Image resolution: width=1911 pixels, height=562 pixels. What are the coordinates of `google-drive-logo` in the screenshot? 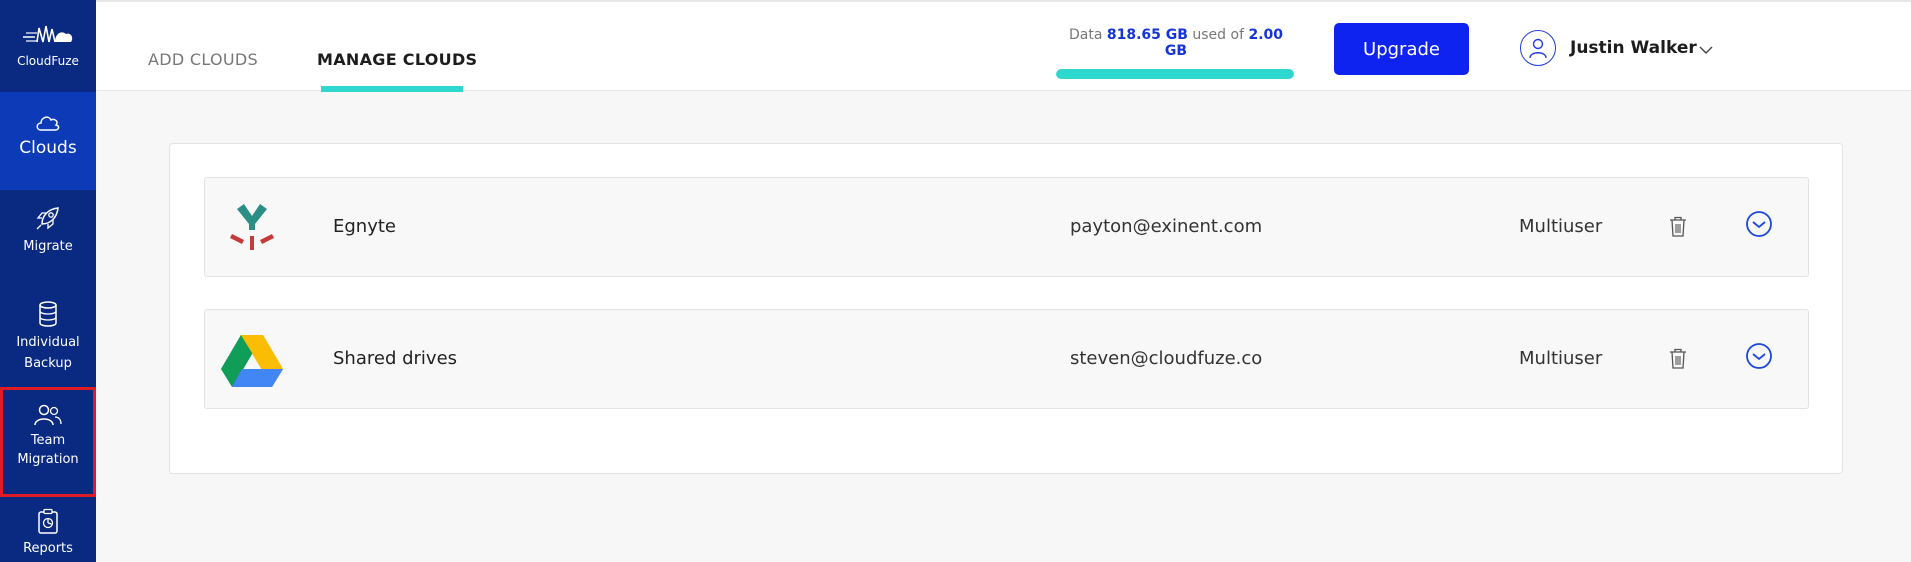 It's located at (252, 360).